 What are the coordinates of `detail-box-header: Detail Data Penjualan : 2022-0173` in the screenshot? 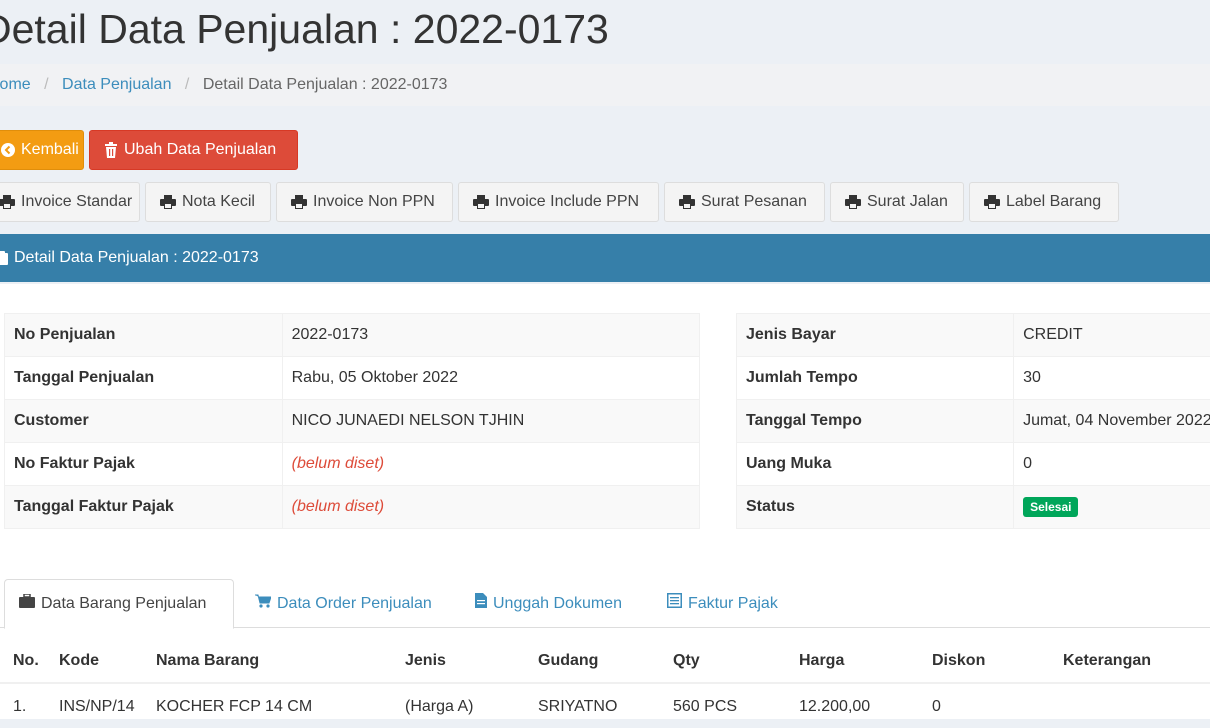 It's located at (605, 258).